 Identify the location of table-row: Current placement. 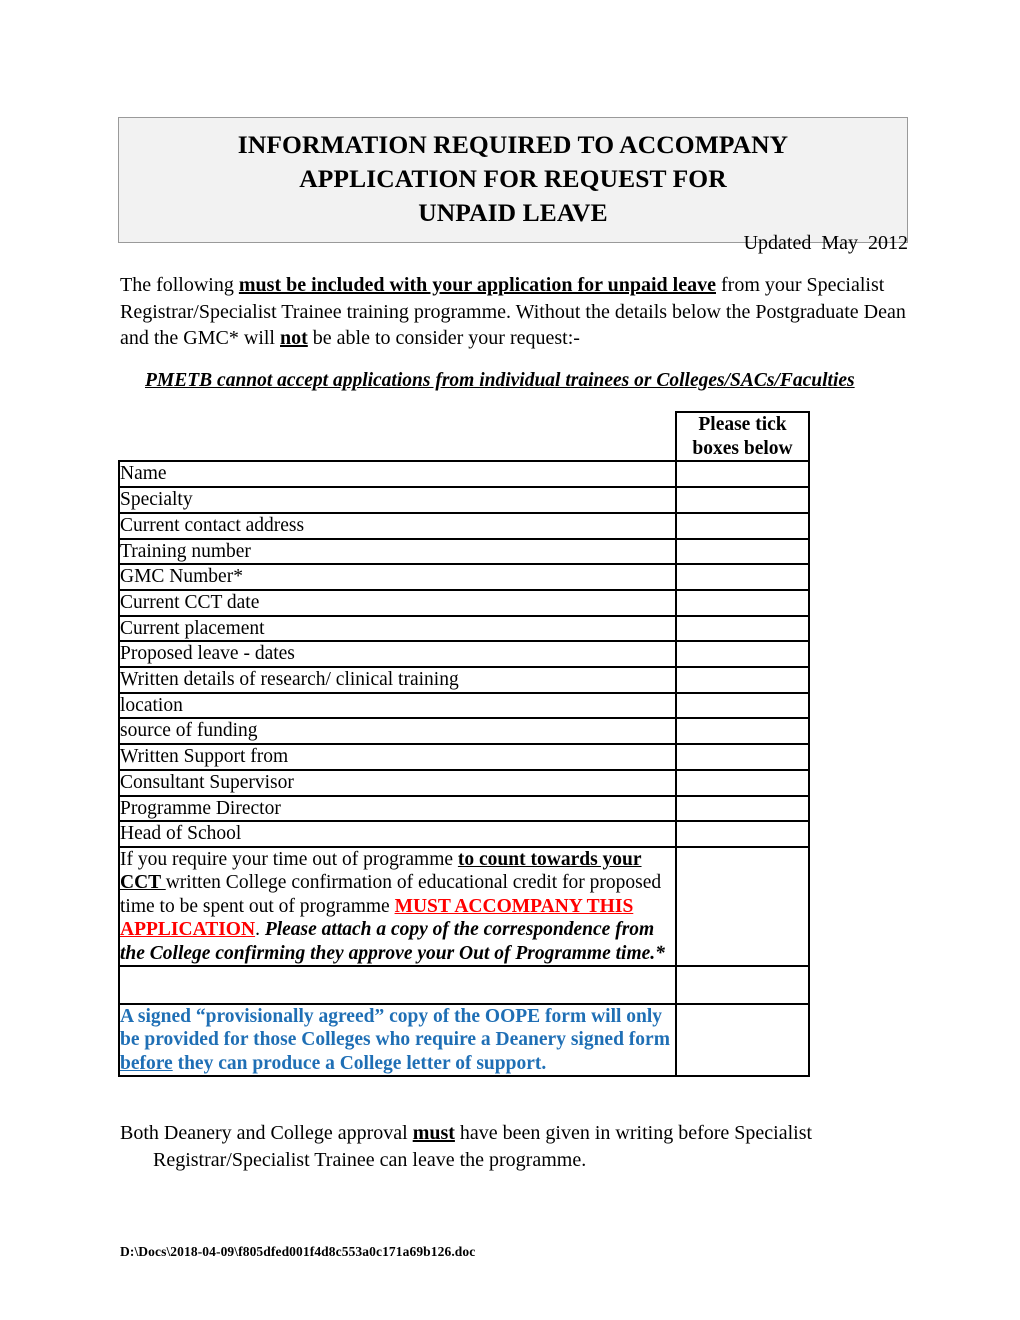
(464, 628).